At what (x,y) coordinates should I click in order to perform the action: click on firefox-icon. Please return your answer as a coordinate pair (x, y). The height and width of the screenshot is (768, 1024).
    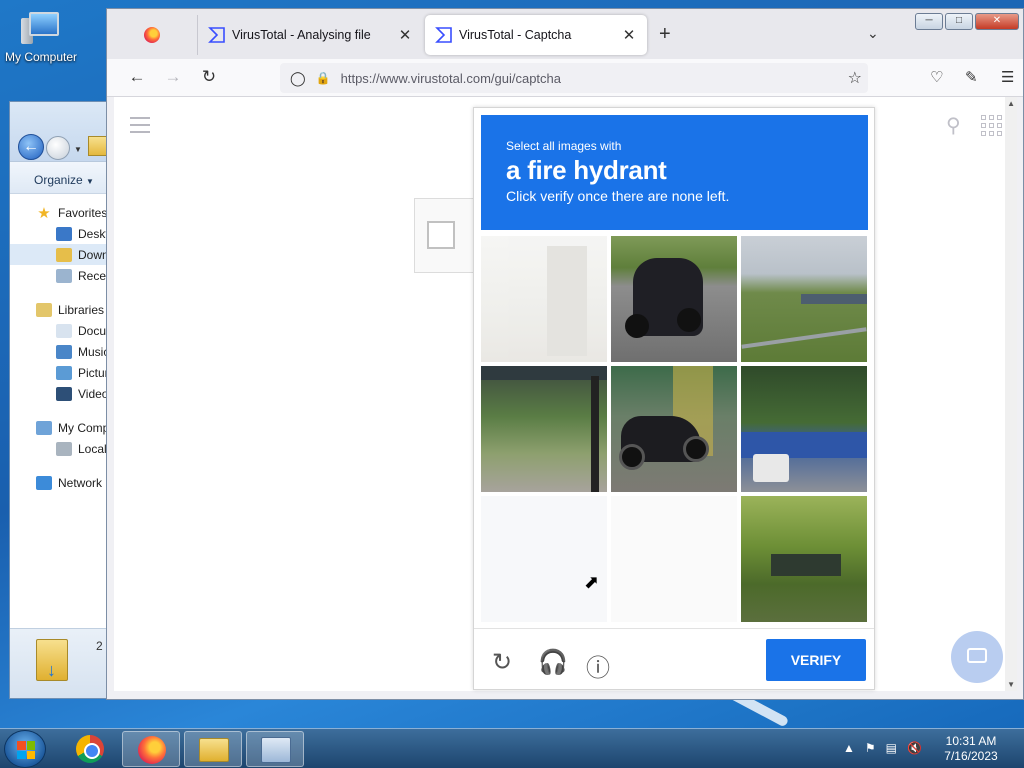
    Looking at the image, I should click on (152, 750).